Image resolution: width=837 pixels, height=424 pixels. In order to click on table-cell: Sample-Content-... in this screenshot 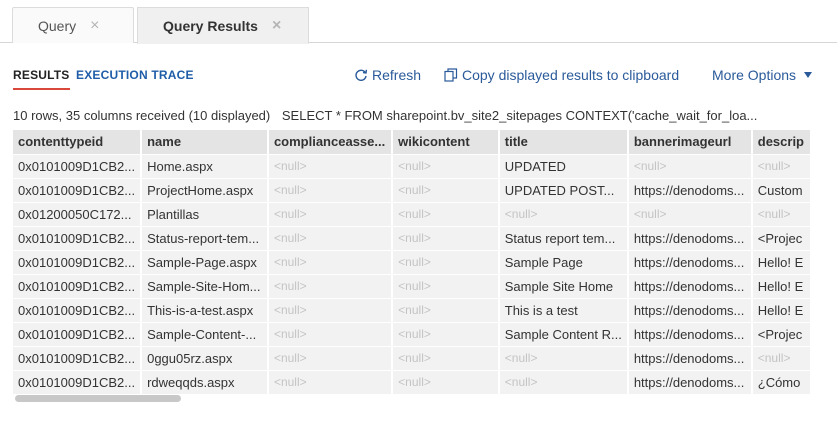, I will do `click(205, 333)`.